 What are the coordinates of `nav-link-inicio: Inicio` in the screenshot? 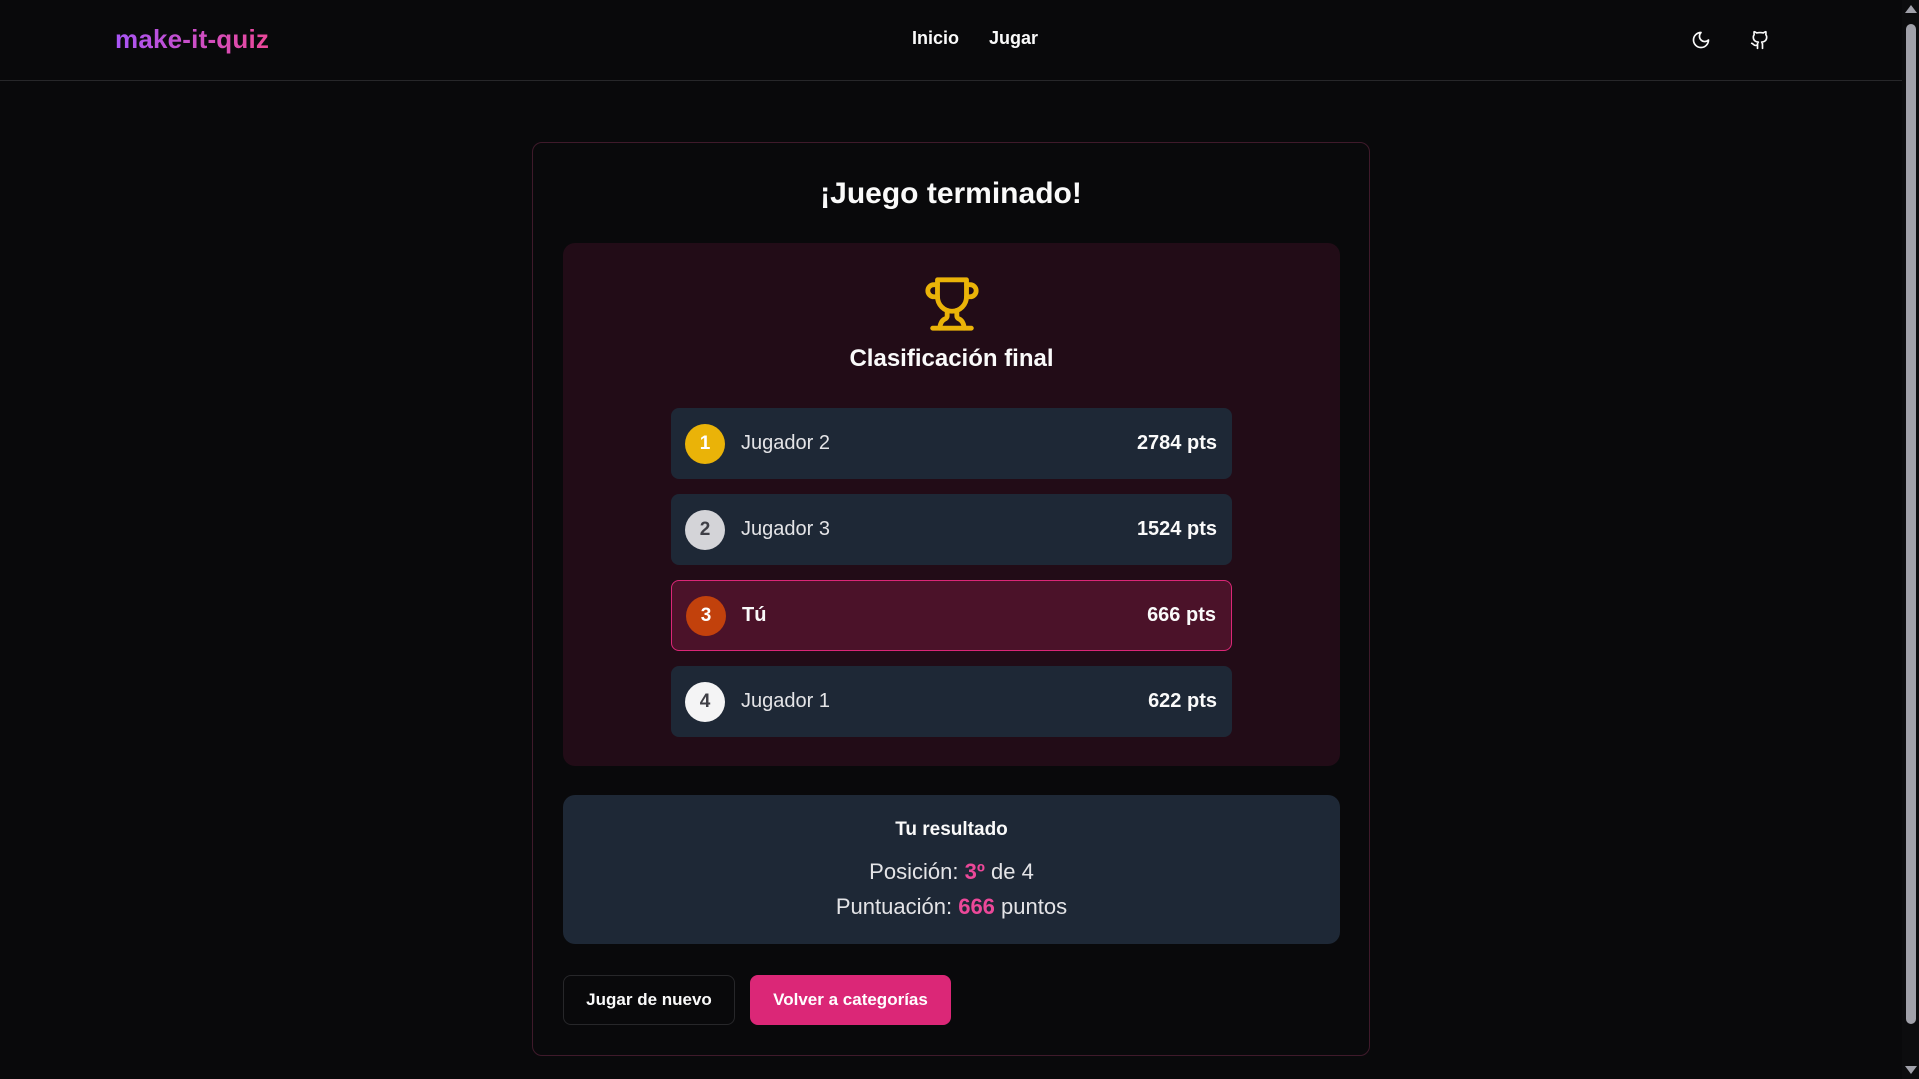 It's located at (935, 38).